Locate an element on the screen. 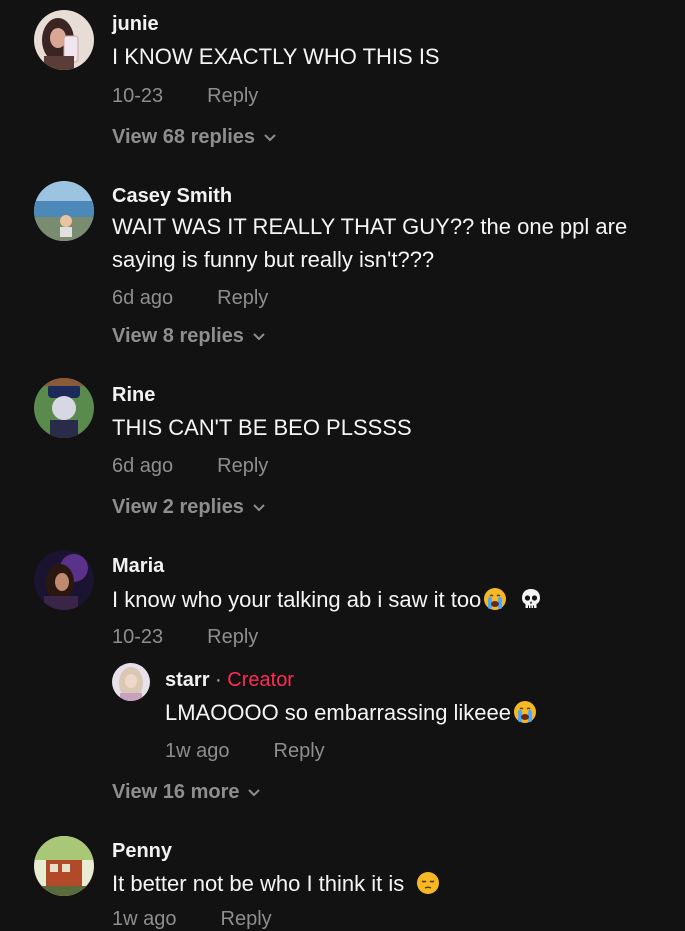 This screenshot has height=931, width=685. comment-text: LMAOOOO so embarrassing likeee is located at coordinates (420, 712).